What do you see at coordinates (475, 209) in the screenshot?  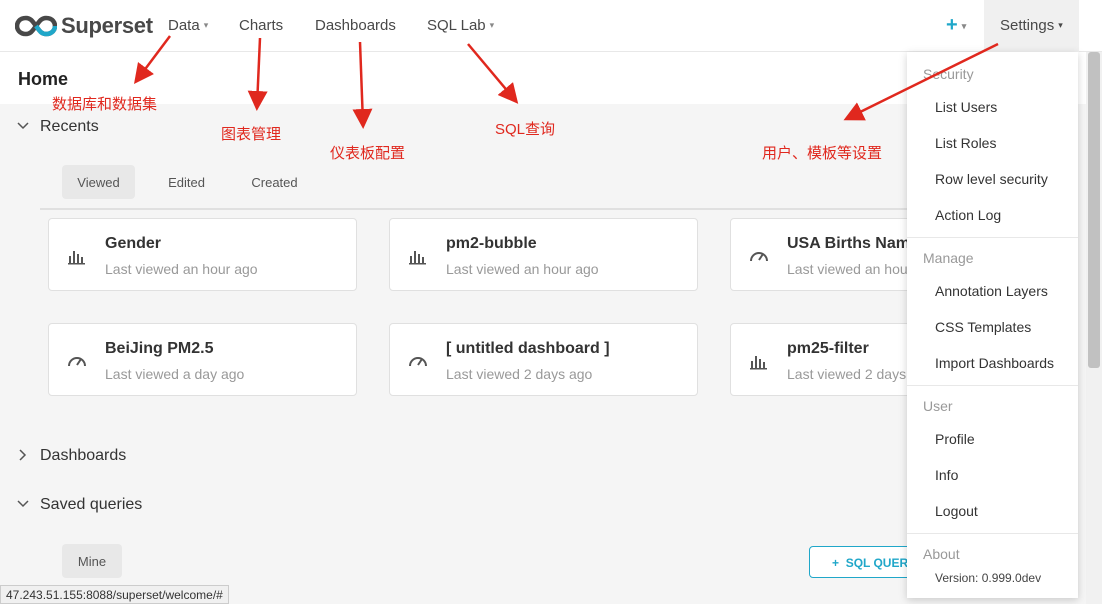 I see `tabs-divider` at bounding box center [475, 209].